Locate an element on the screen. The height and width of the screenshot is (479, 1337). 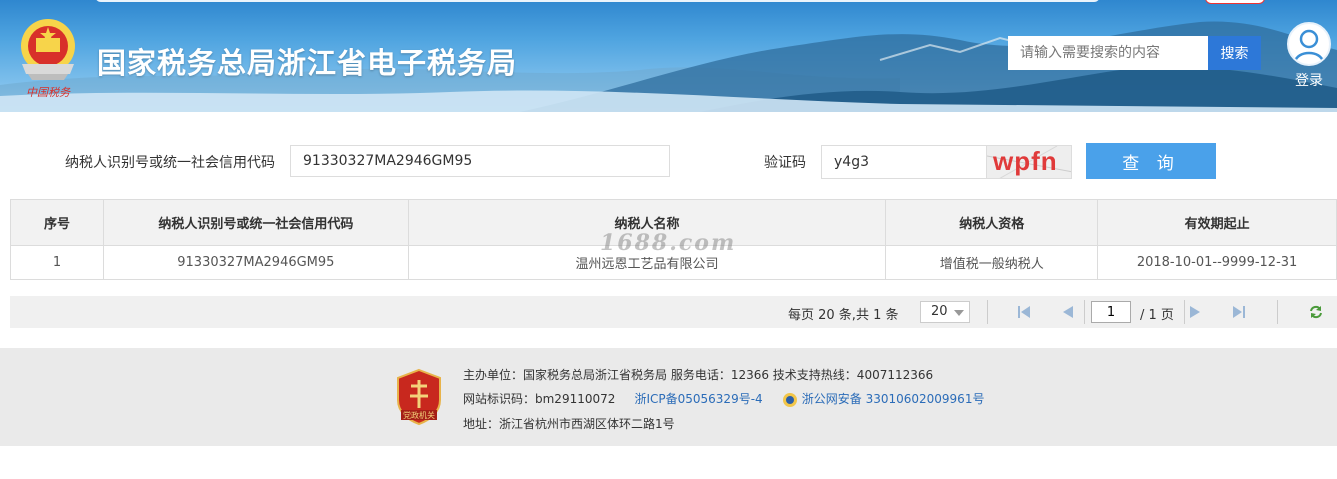
captcha-label: 验证码 is located at coordinates (785, 163).